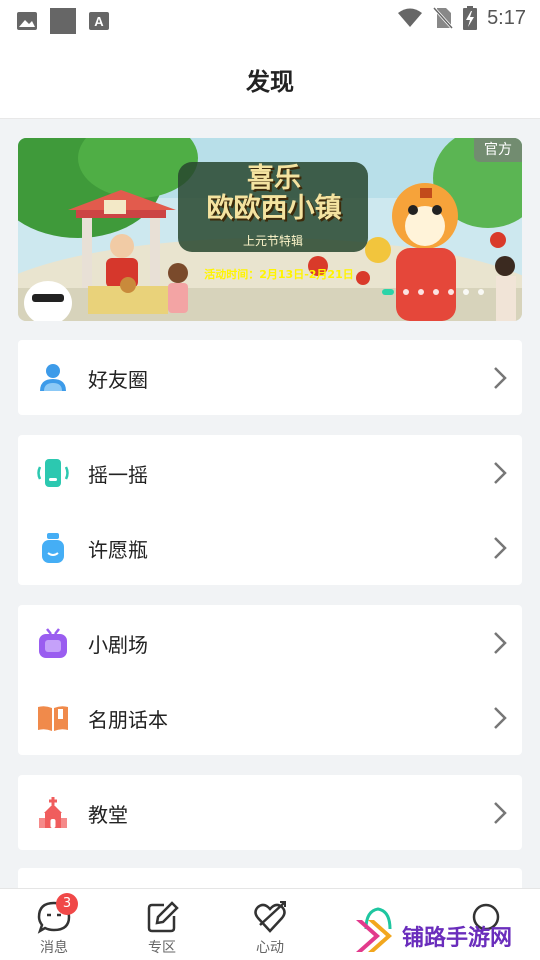  What do you see at coordinates (108, 815) in the screenshot?
I see `menu-item-label: 教堂` at bounding box center [108, 815].